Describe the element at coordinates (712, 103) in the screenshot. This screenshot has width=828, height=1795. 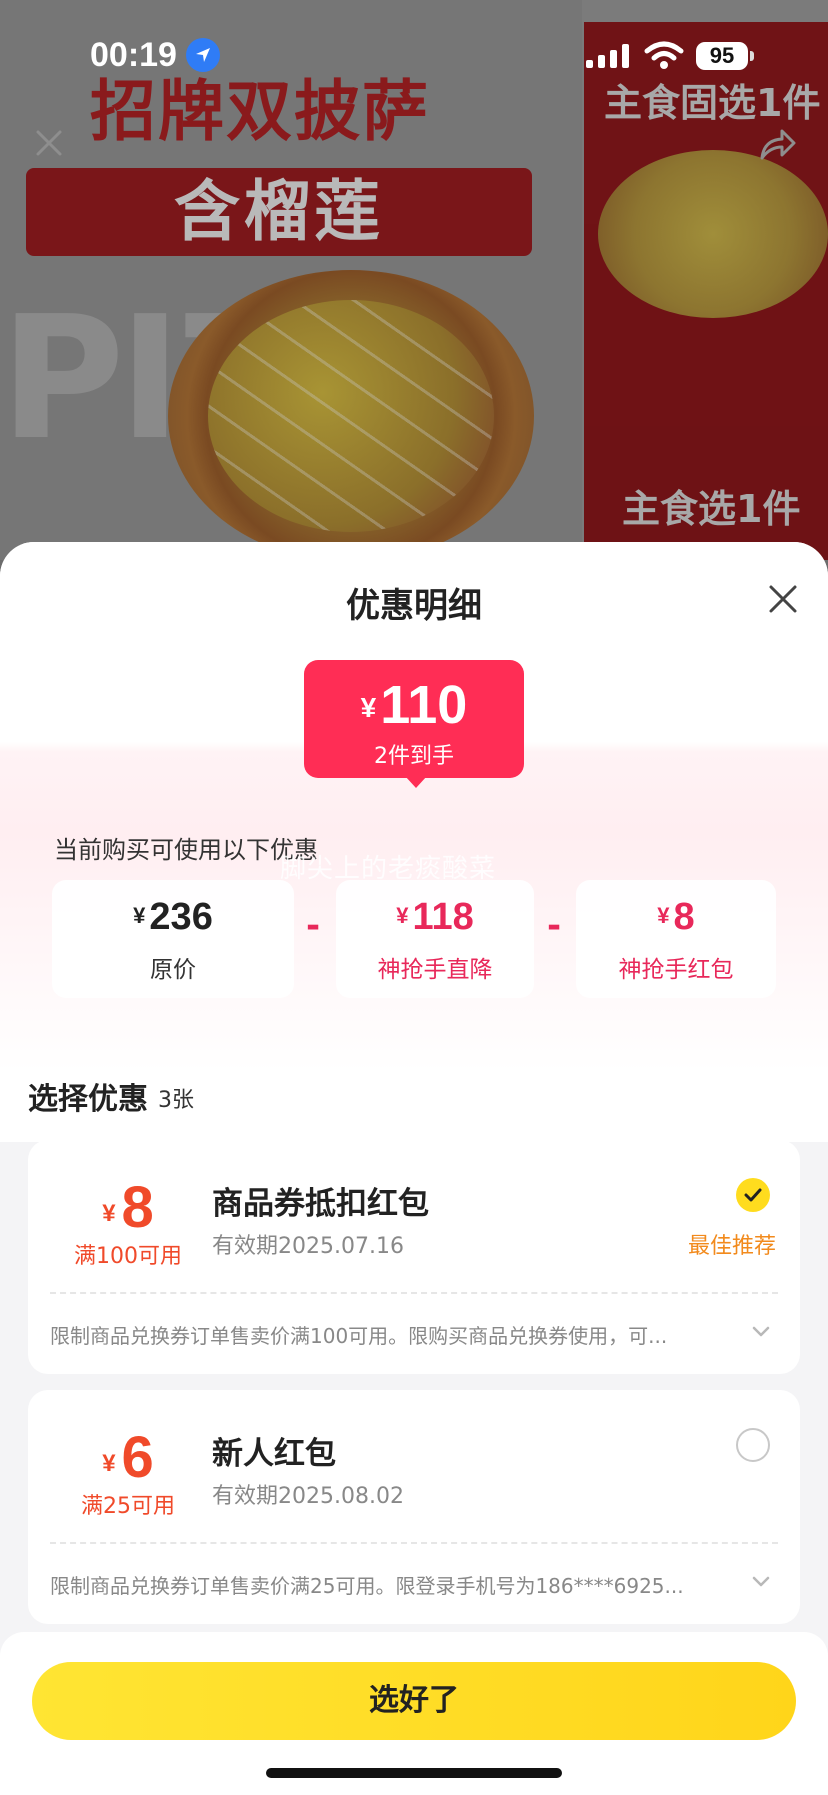
I see `right-panel-top-text: 主食固选1件` at that location.